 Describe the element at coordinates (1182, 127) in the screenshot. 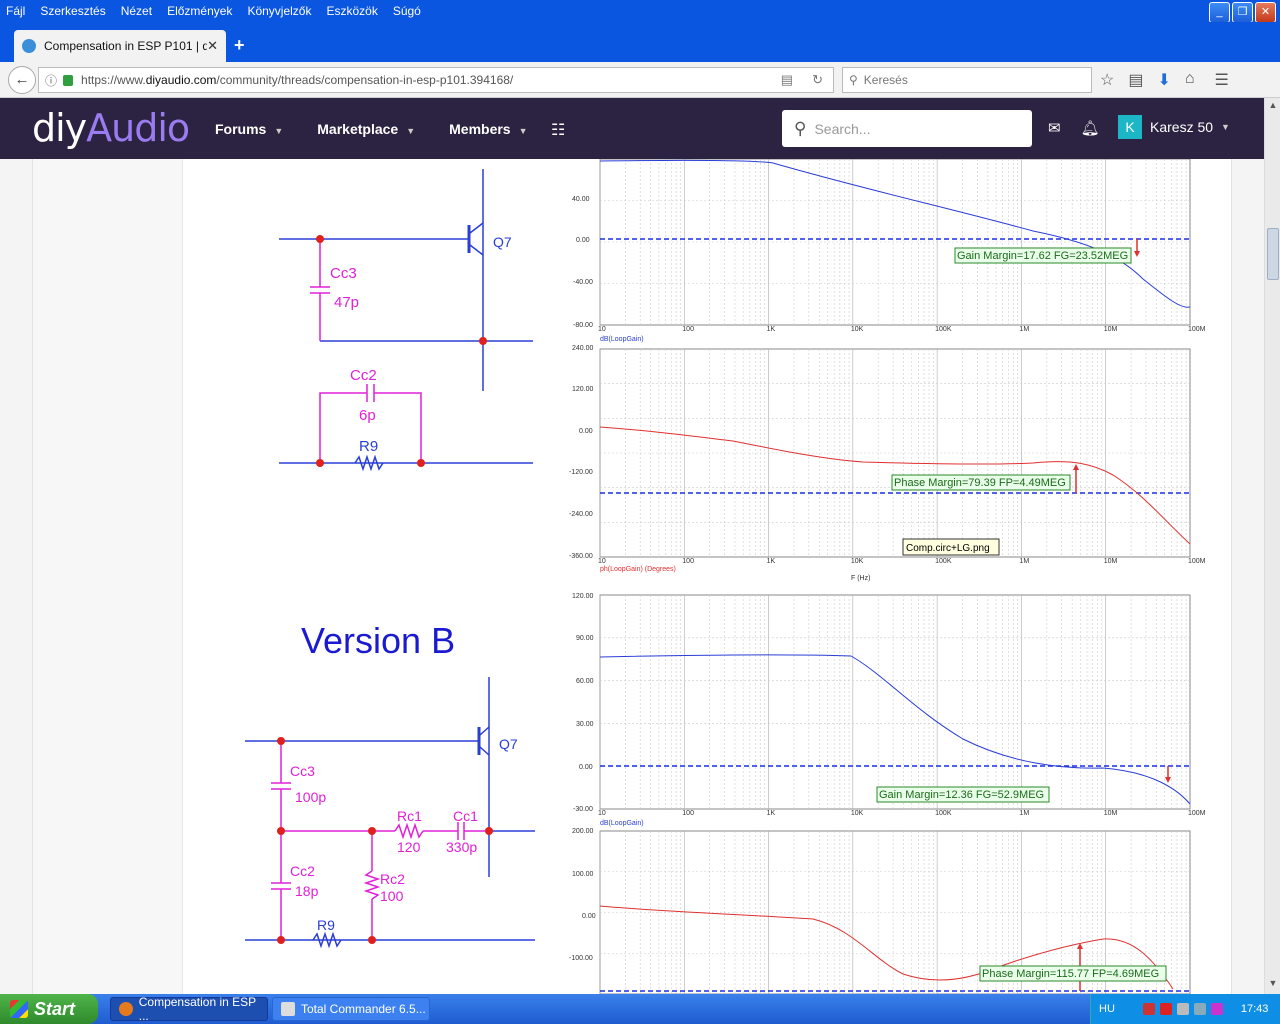

I see `user-name: Karesz 50` at that location.